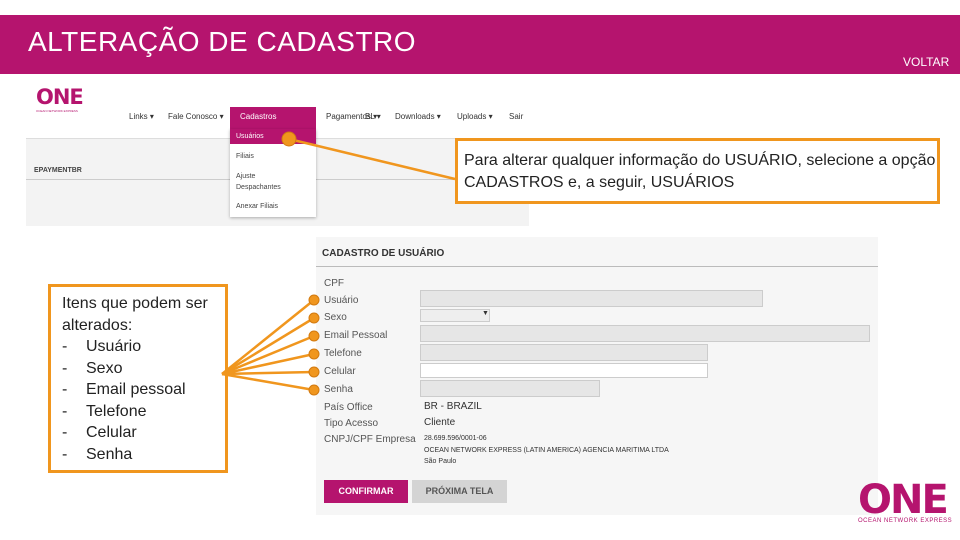  What do you see at coordinates (341, 300) in the screenshot?
I see `label-usuario: Usuário` at bounding box center [341, 300].